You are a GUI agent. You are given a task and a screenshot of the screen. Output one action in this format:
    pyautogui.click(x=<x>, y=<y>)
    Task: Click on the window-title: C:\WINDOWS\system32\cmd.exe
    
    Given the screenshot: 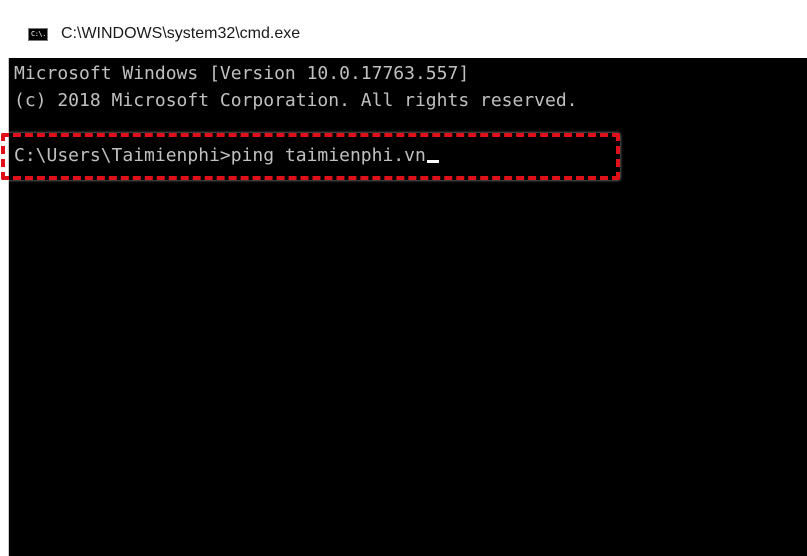 What is the action you would take?
    pyautogui.click(x=181, y=33)
    